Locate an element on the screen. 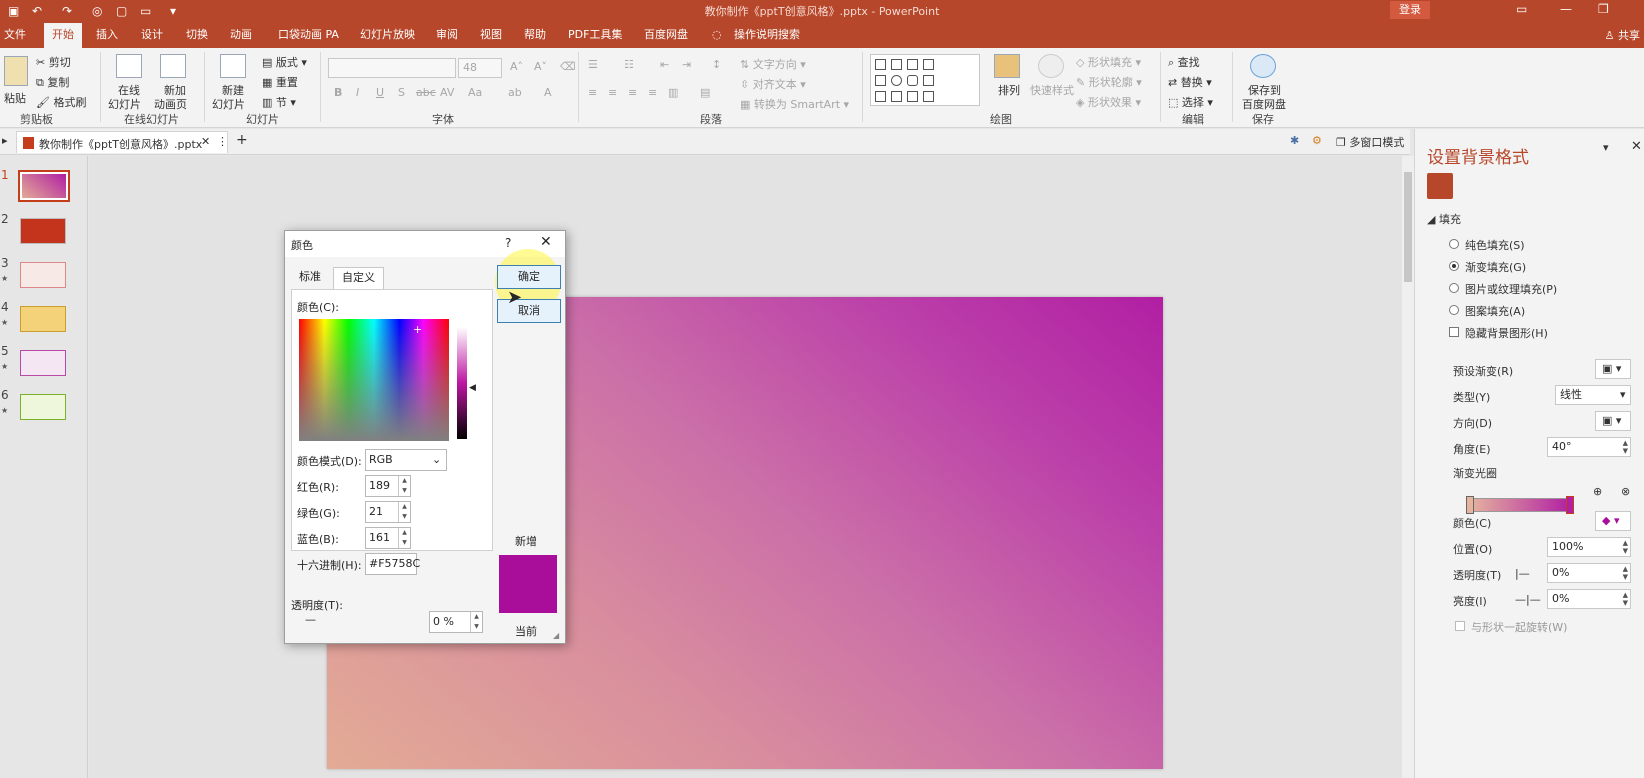  convert-smartart-button: ▦ 转换为 SmartArt ▾ is located at coordinates (794, 104).